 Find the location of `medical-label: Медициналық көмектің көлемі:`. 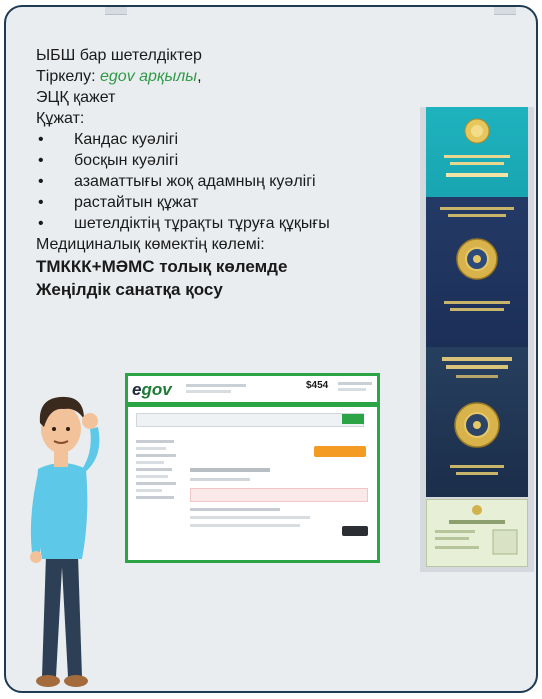

medical-label: Медициналық көмектің көлемі: is located at coordinates (150, 244).